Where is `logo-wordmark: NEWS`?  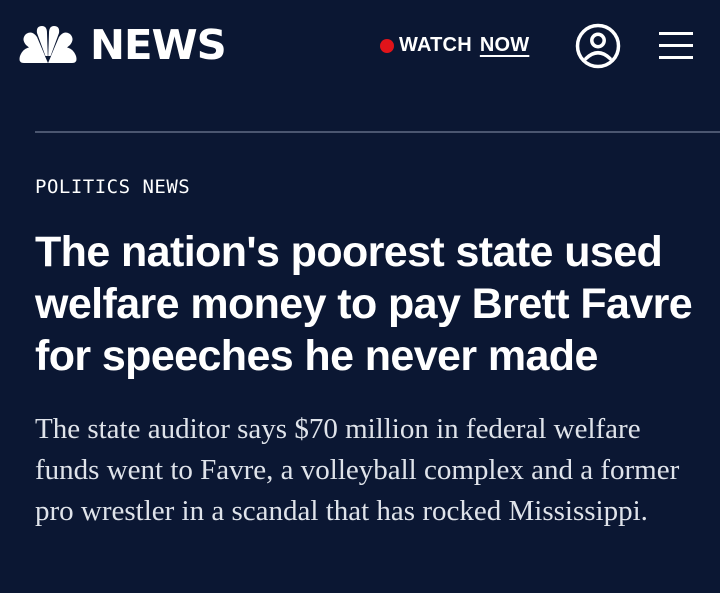
logo-wordmark: NEWS is located at coordinates (158, 45).